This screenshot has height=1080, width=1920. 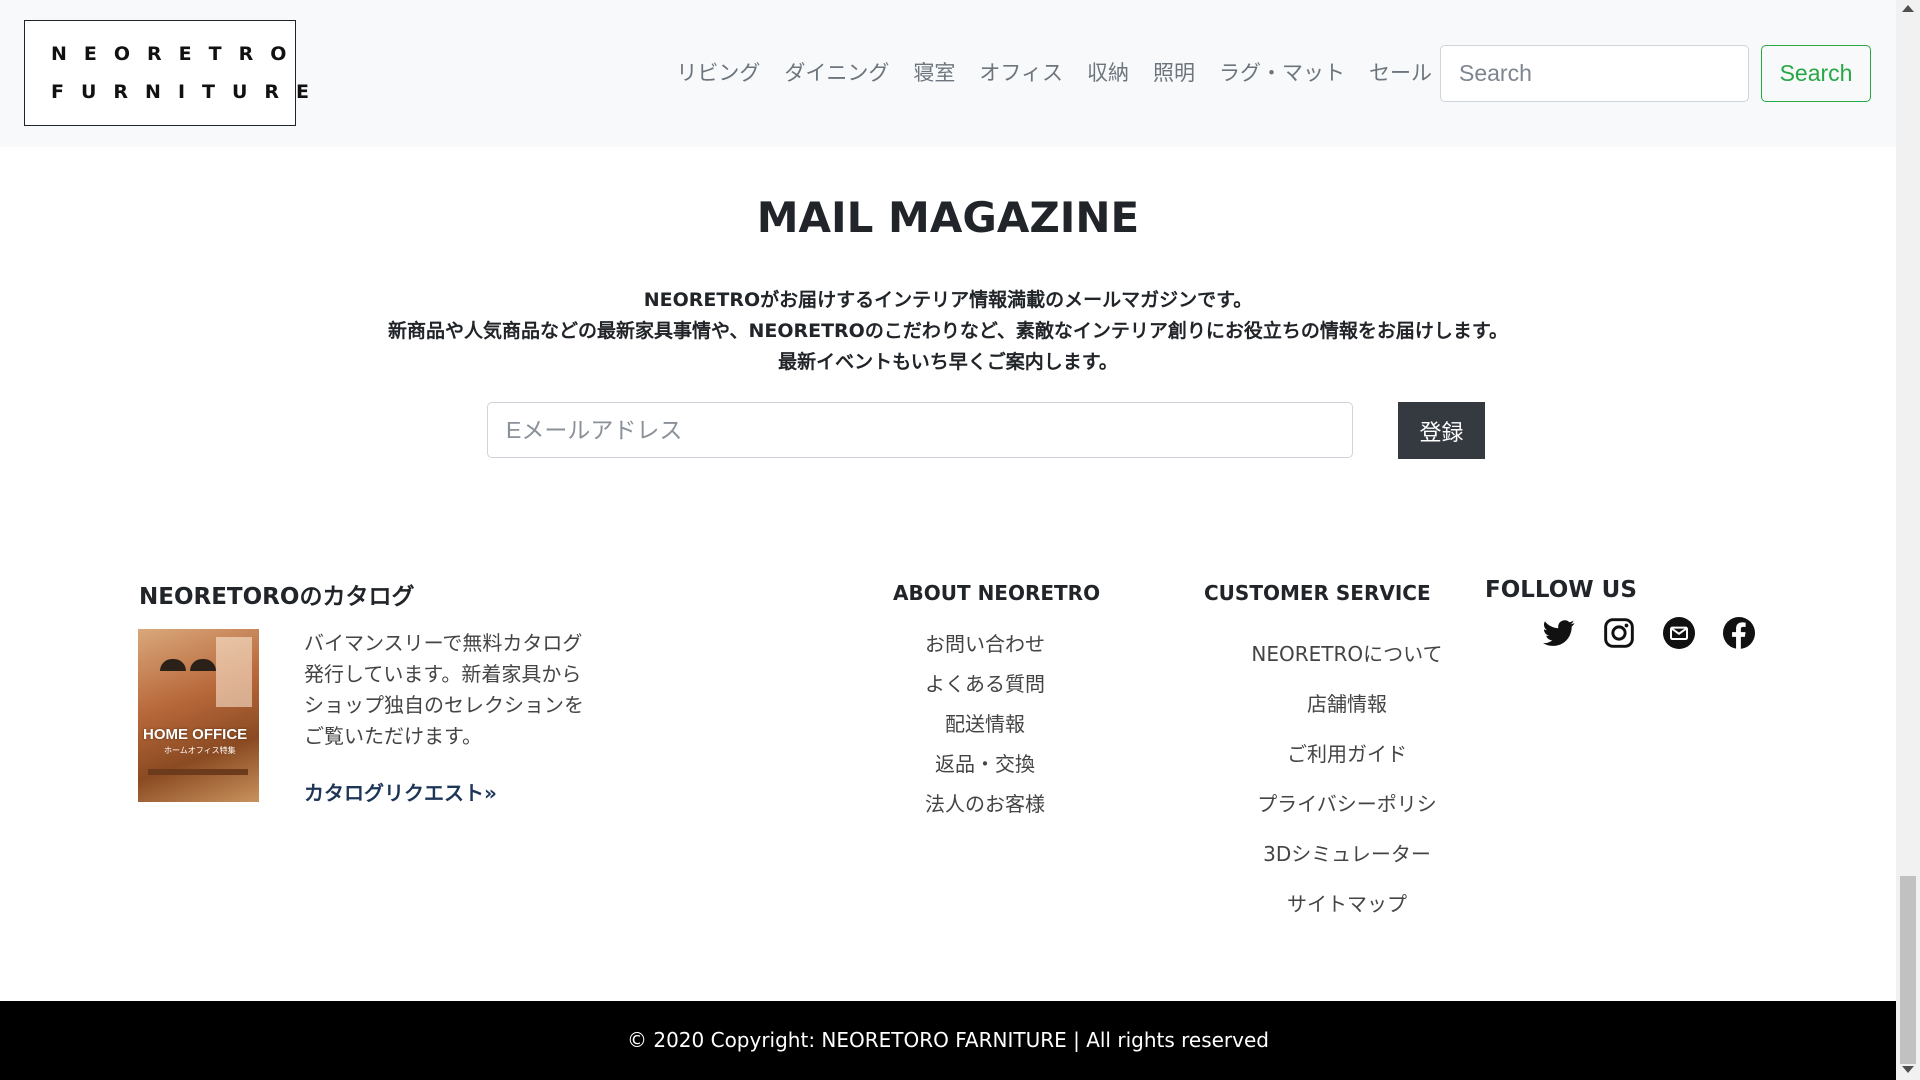 I want to click on nav-item-lighting: 照明, so click(x=1174, y=72).